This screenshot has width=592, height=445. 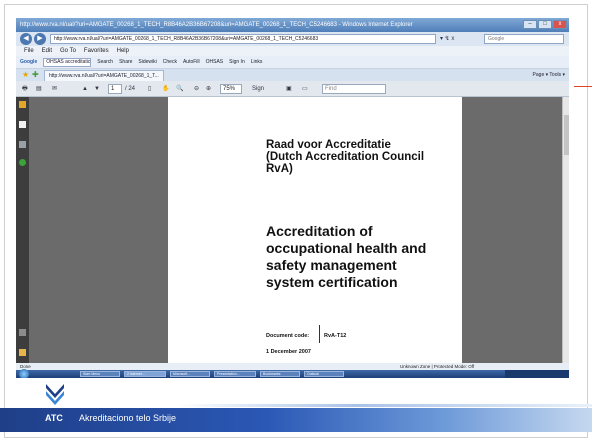 What do you see at coordinates (354, 89) in the screenshot?
I see `find-input: Find` at bounding box center [354, 89].